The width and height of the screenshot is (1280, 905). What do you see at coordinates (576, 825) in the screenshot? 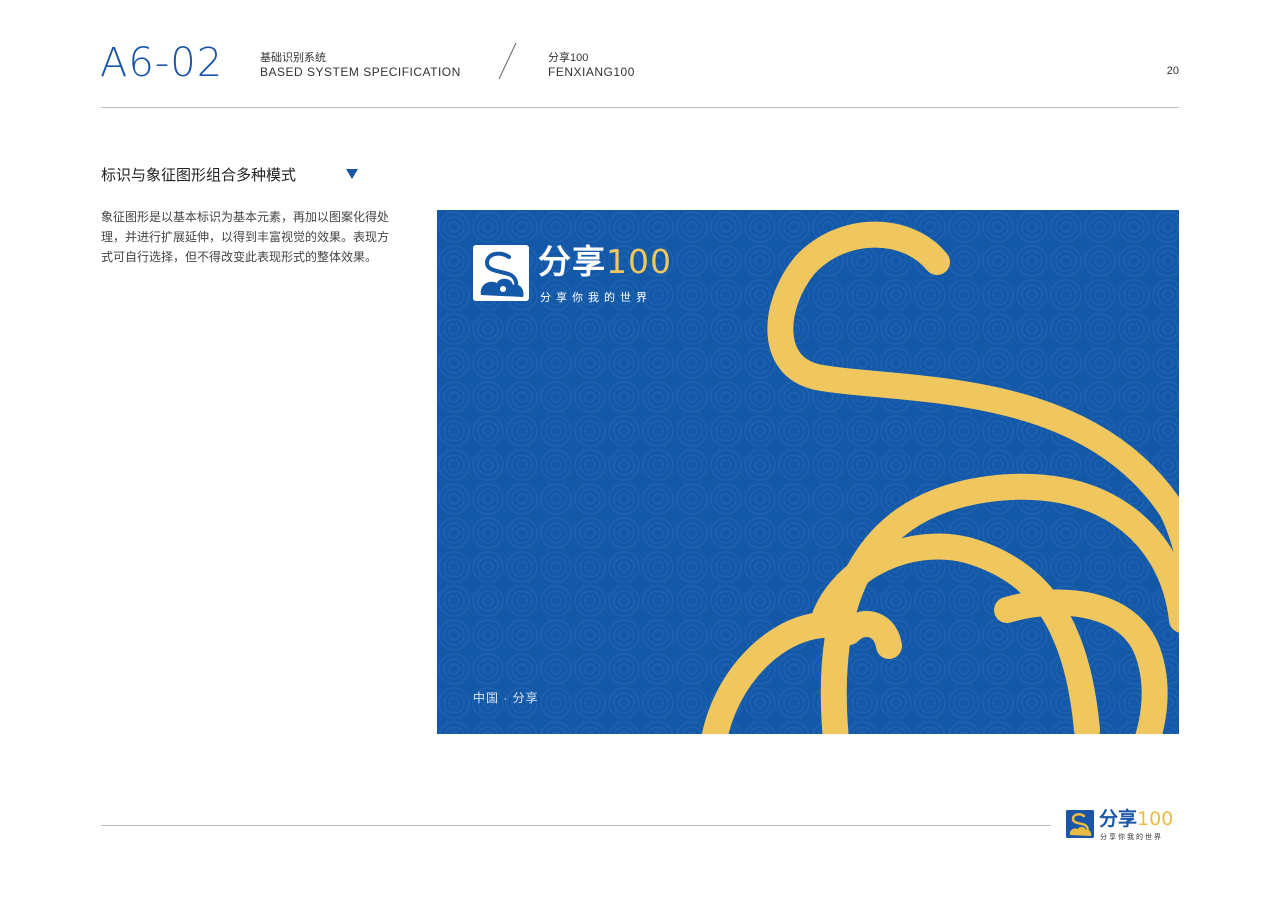
I see `footer-divider` at bounding box center [576, 825].